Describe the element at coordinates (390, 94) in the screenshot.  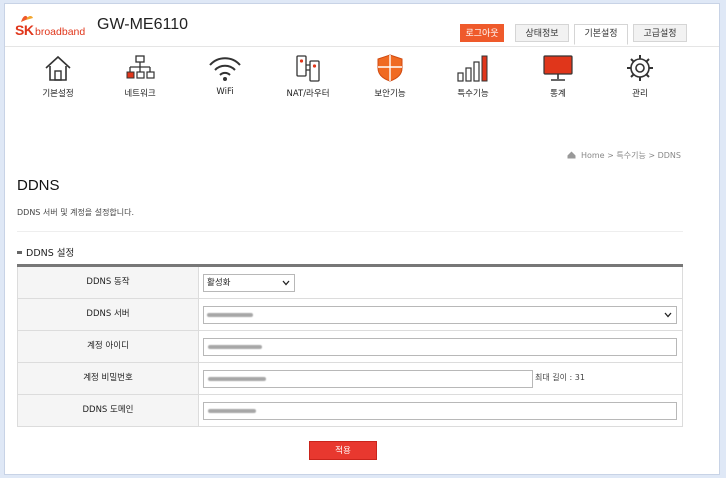
I see `nav-label: 보안기능` at that location.